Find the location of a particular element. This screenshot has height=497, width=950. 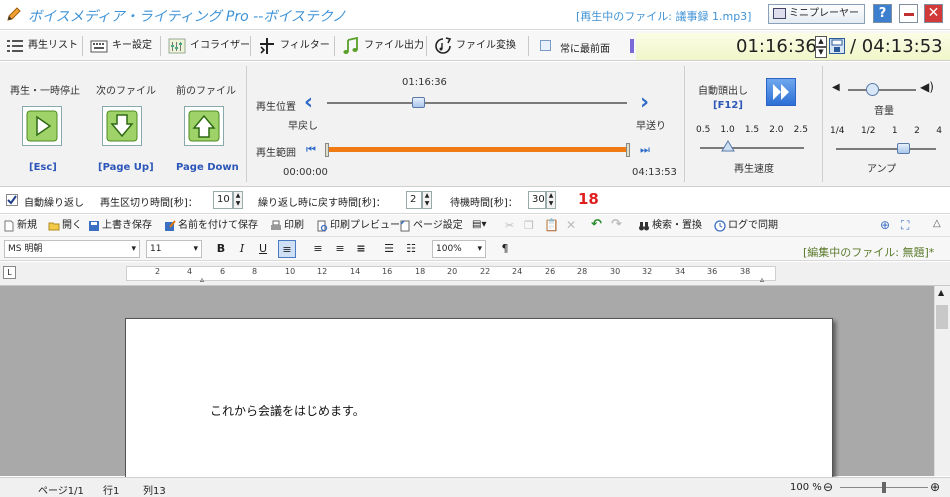

segment-time-spinner: ▲ ▼ is located at coordinates (238, 200).